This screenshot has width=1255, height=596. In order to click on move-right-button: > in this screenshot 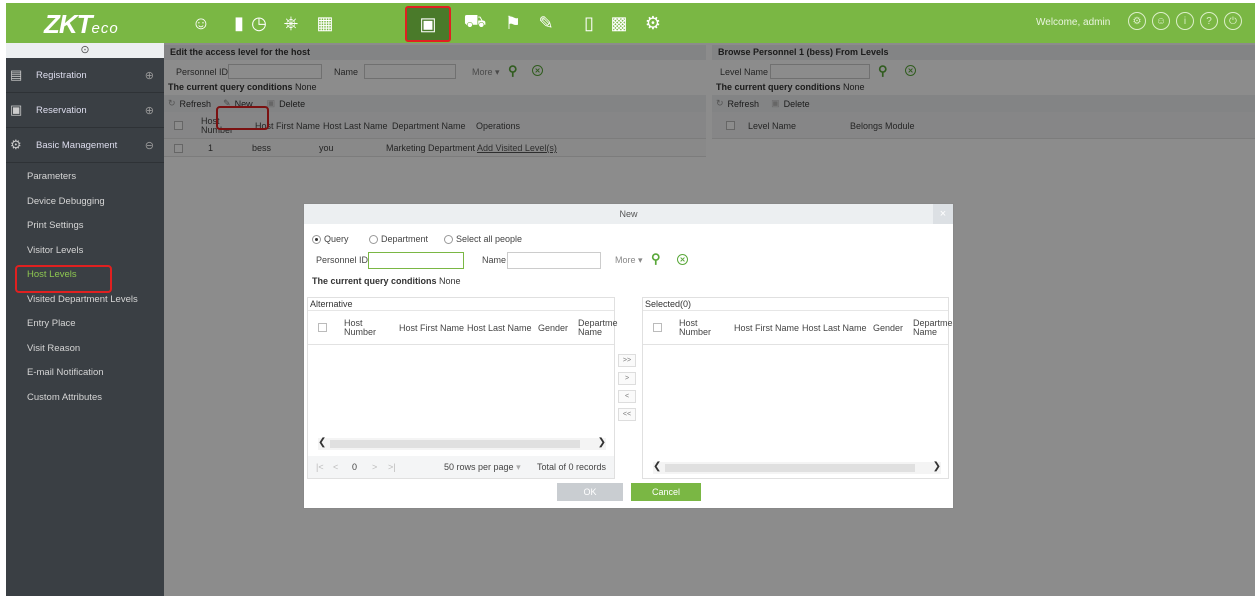, I will do `click(627, 378)`.